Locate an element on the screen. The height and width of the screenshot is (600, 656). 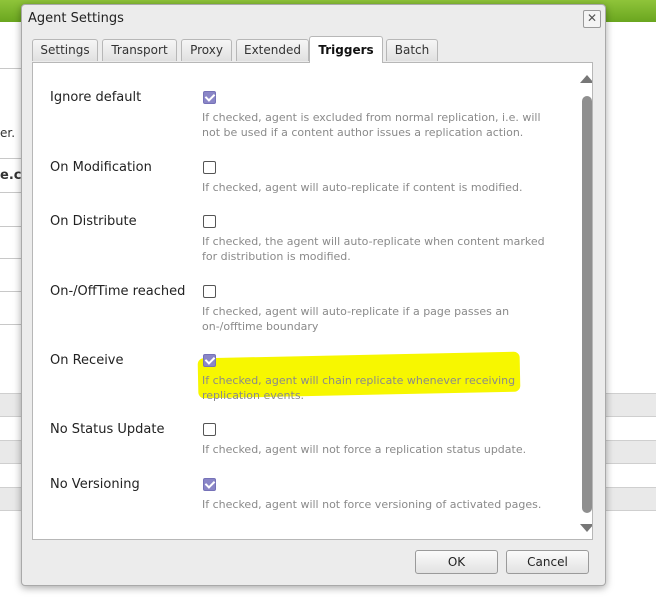
scroll-up-arrow-icon is located at coordinates (586, 79).